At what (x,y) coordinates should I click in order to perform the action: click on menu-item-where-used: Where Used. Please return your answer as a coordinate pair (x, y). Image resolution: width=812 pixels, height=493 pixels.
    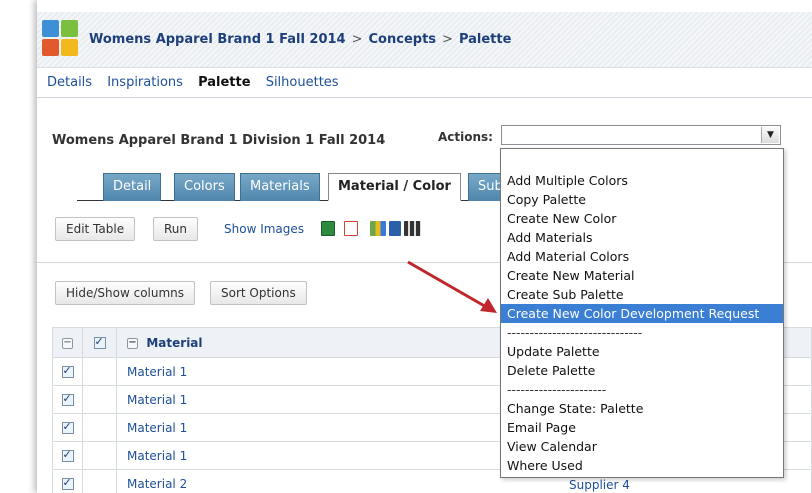
    Looking at the image, I should click on (642, 465).